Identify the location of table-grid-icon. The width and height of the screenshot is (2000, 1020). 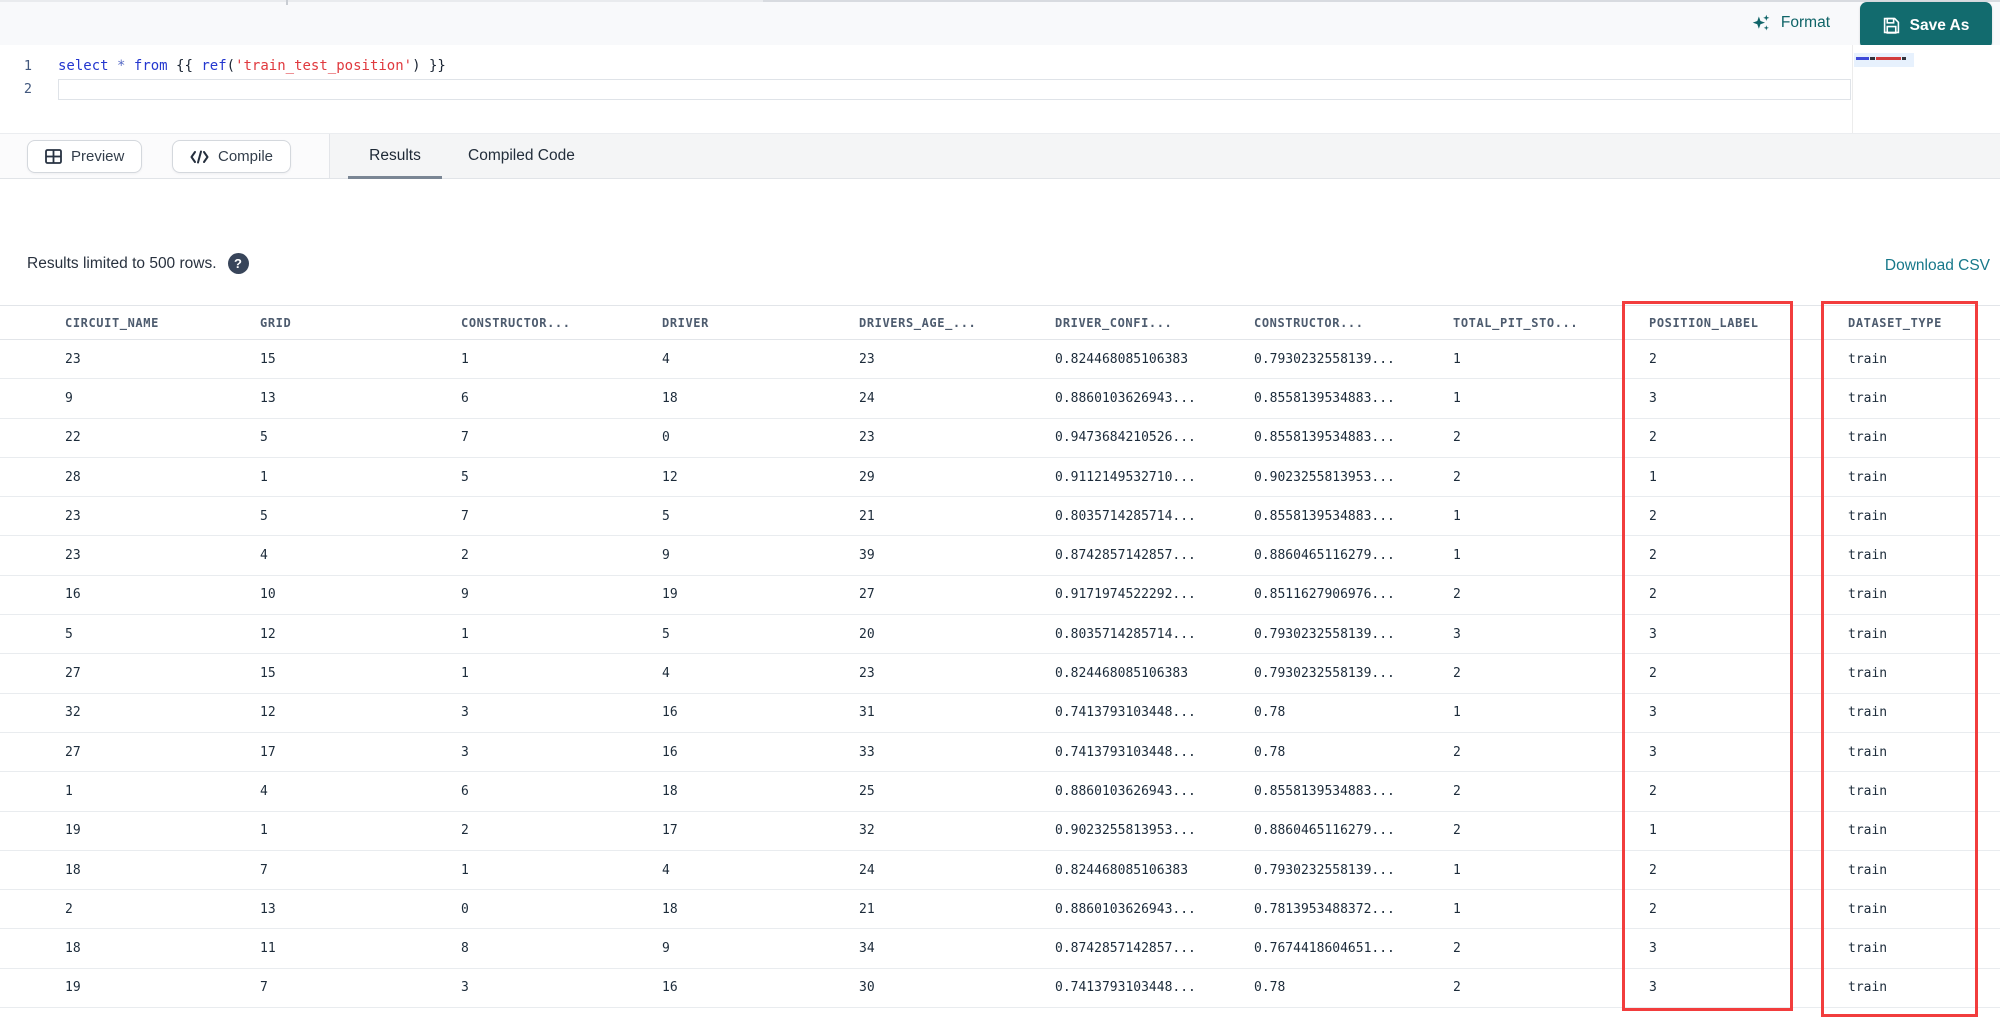
(53, 156).